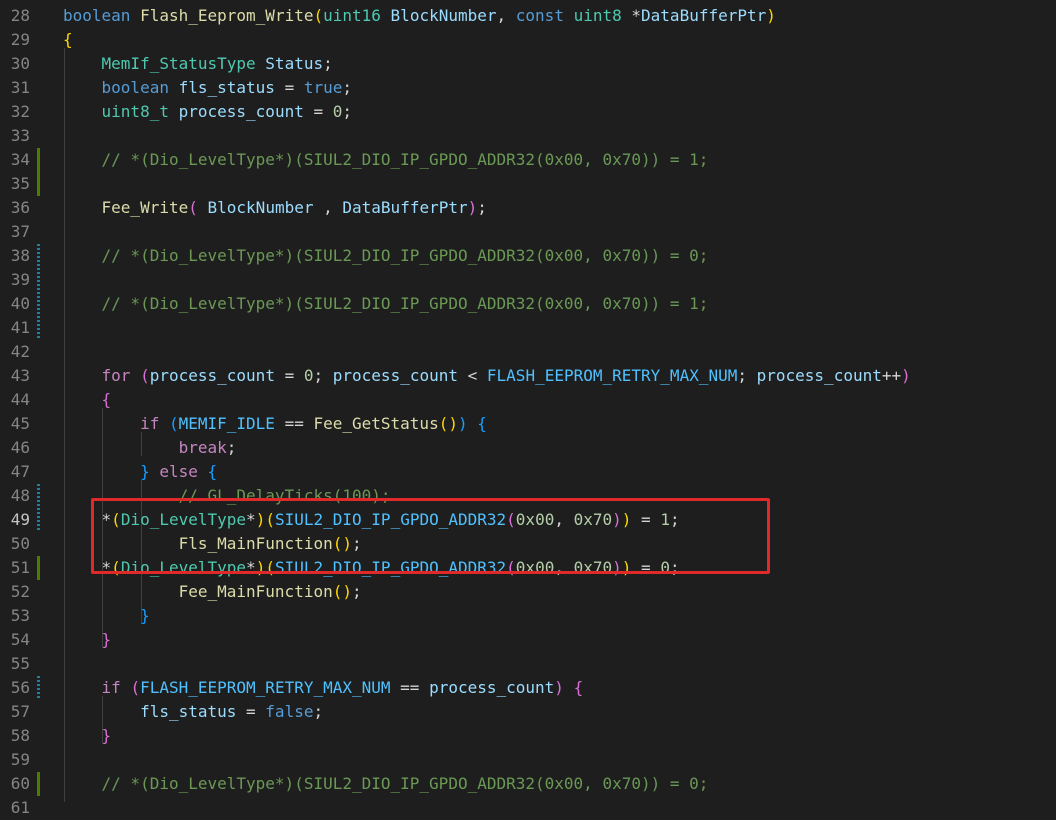 The width and height of the screenshot is (1056, 820). I want to click on code-line: 42, so click(528, 352).